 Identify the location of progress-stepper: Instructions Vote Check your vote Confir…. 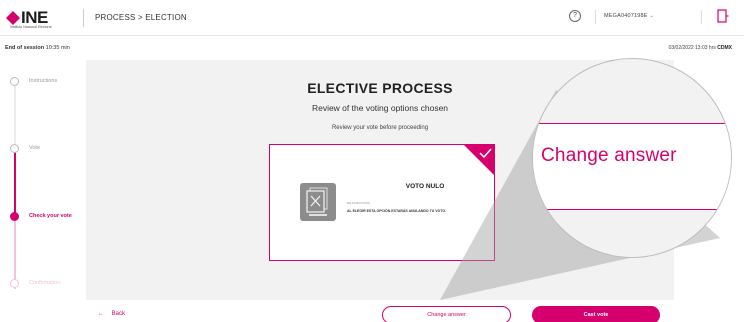
(43, 191).